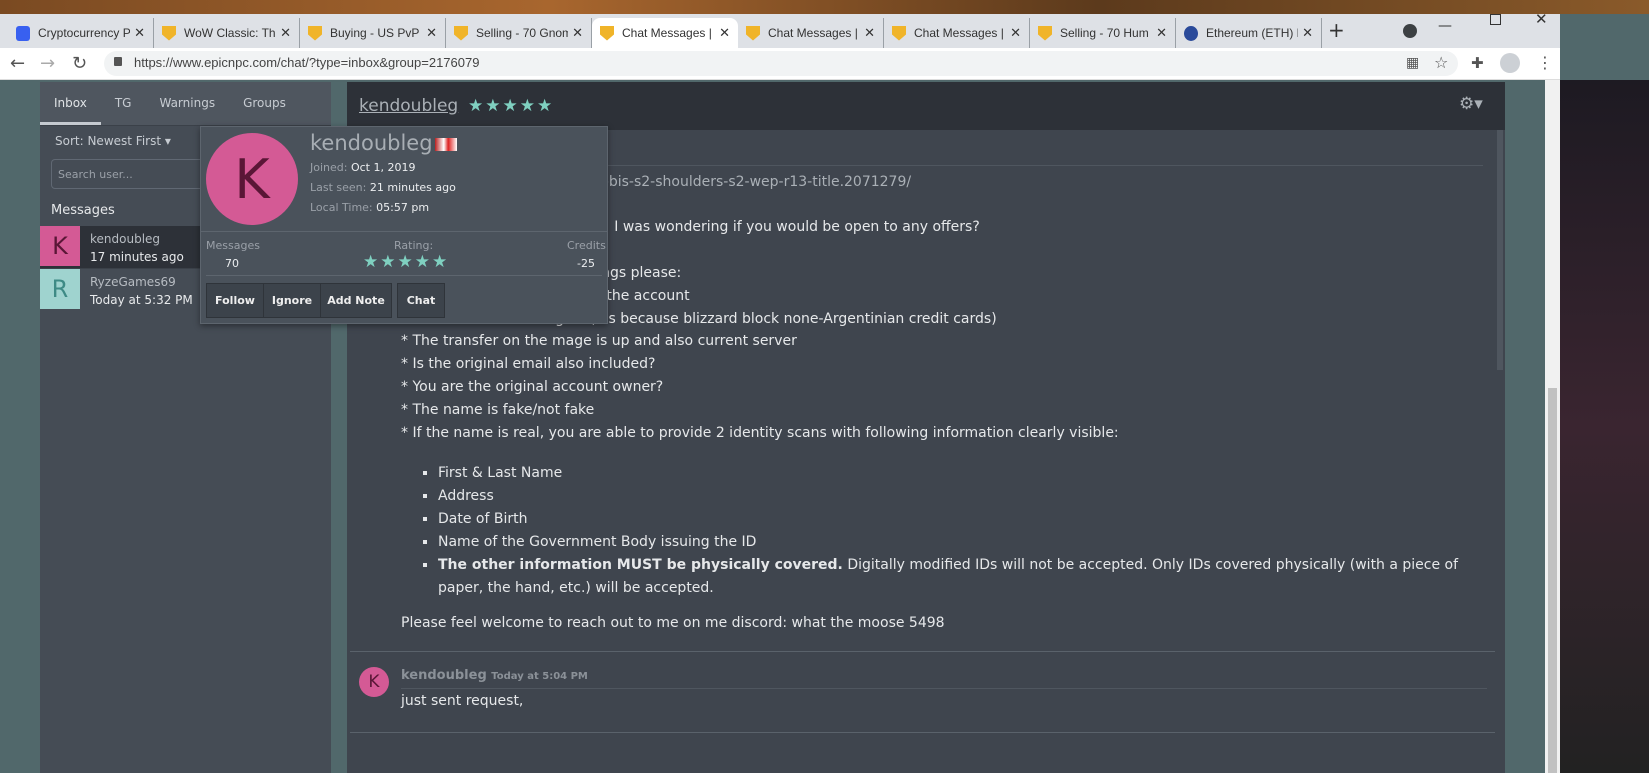  What do you see at coordinates (113, 141) in the screenshot?
I see `sort-dropdown: Sort: Newest First ▾` at bounding box center [113, 141].